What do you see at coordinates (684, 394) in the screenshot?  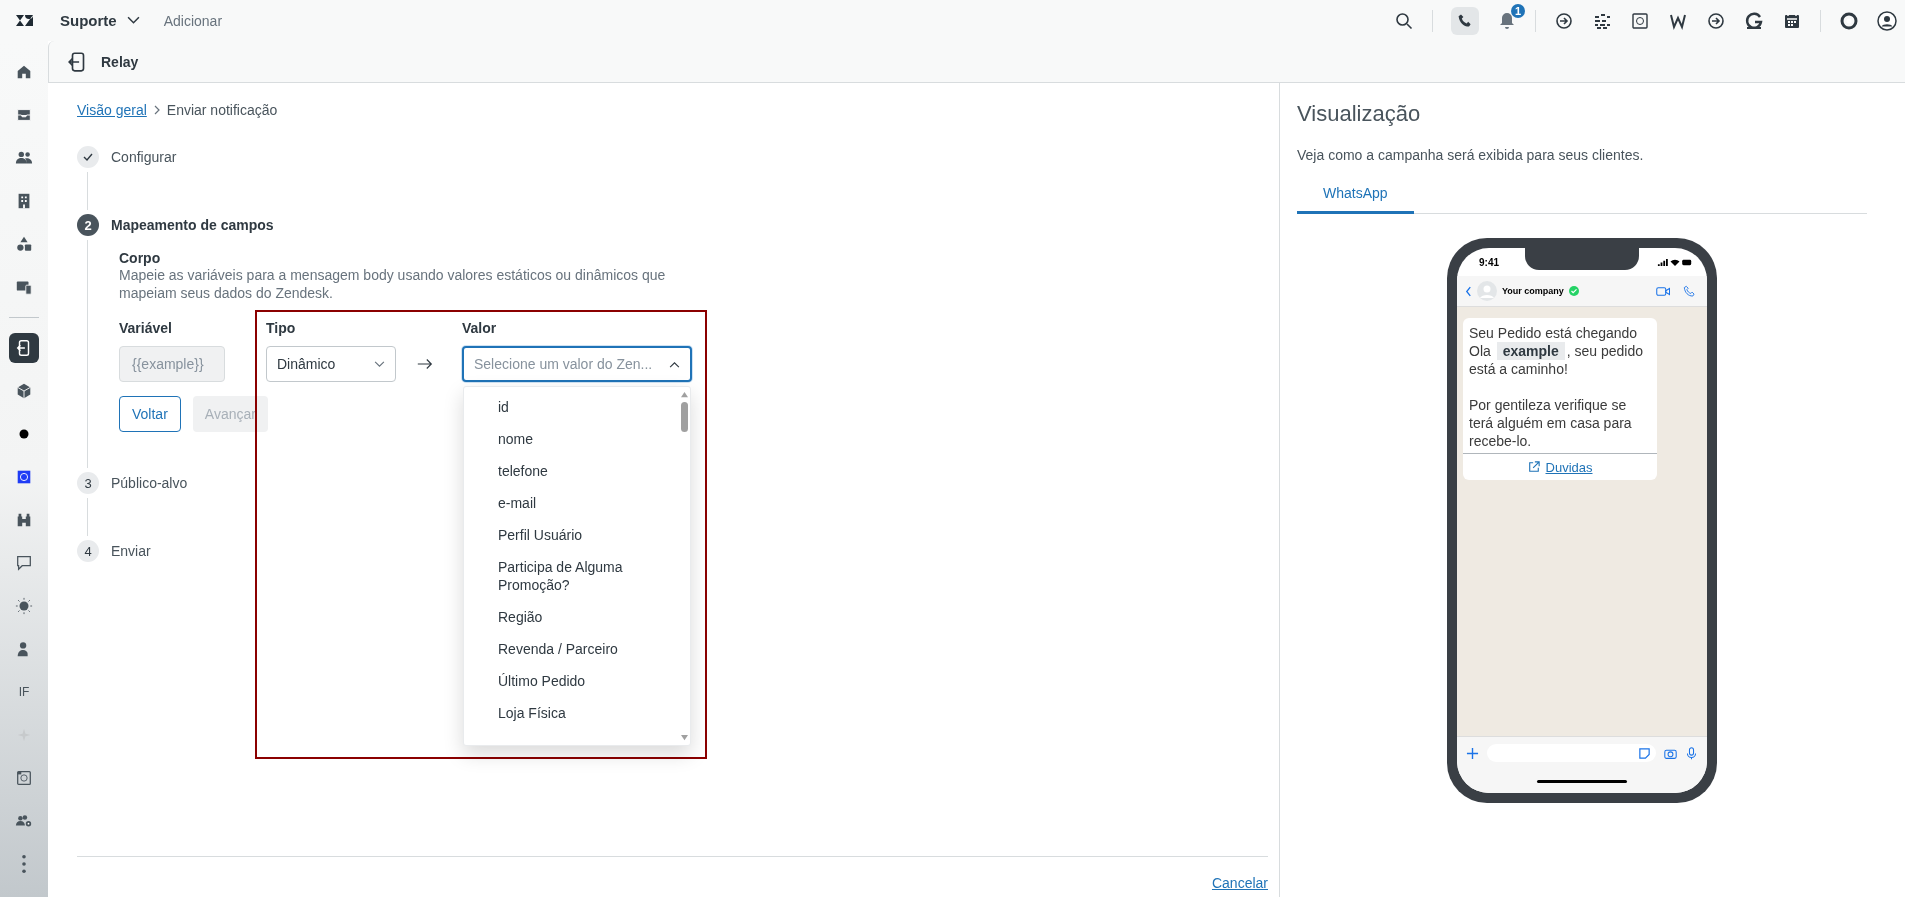 I see `scroll-up-icon` at bounding box center [684, 394].